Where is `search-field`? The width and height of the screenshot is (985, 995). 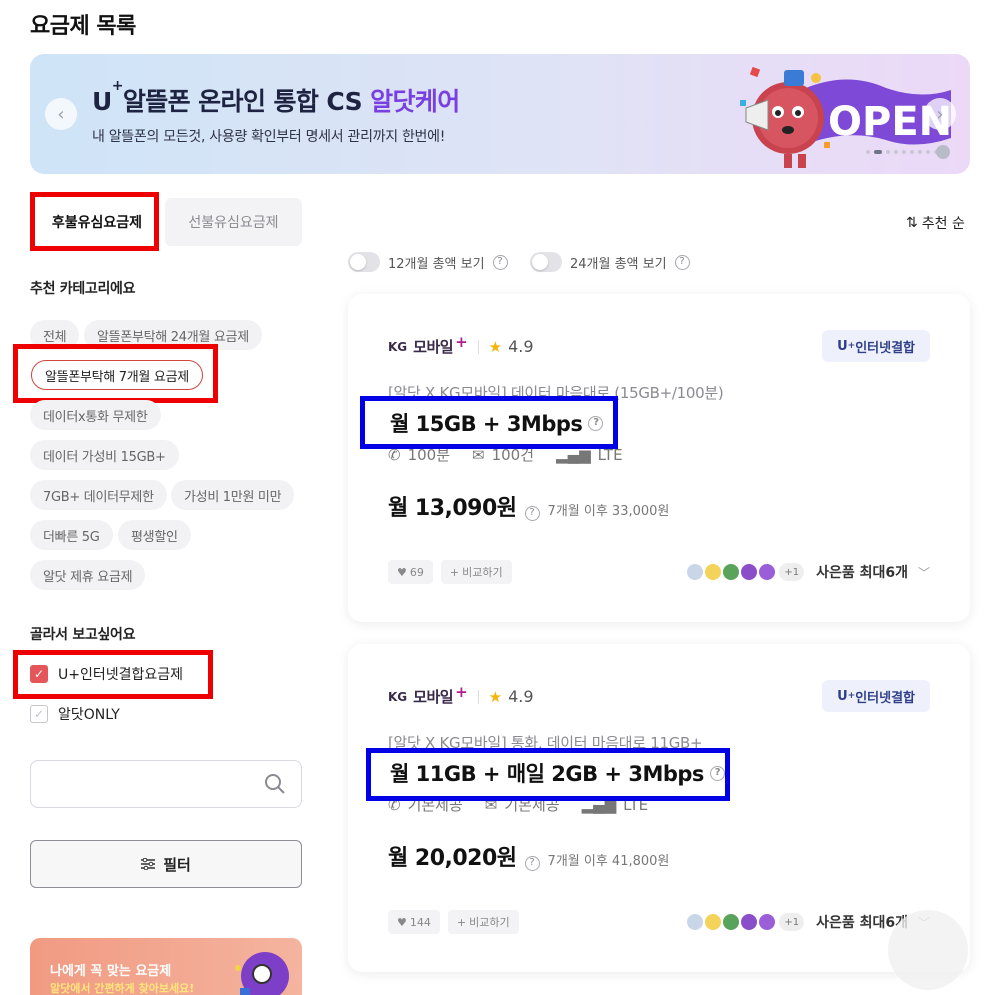
search-field is located at coordinates (166, 784).